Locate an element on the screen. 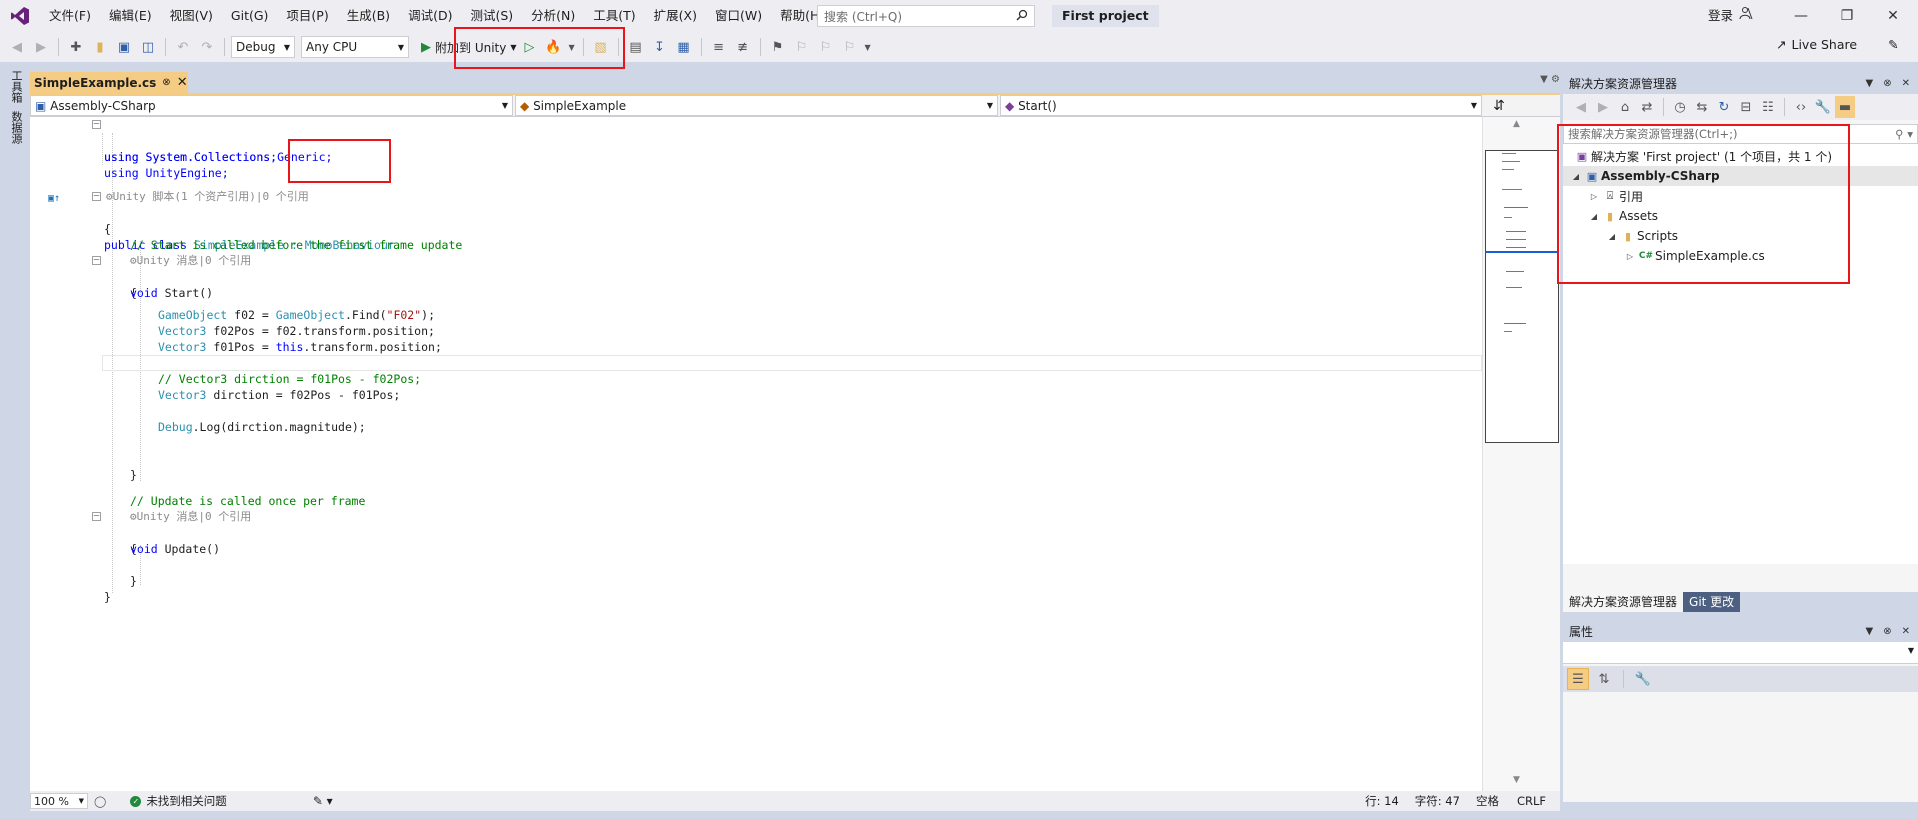 This screenshot has height=819, width=1918. minimap-viewport is located at coordinates (1522, 296).